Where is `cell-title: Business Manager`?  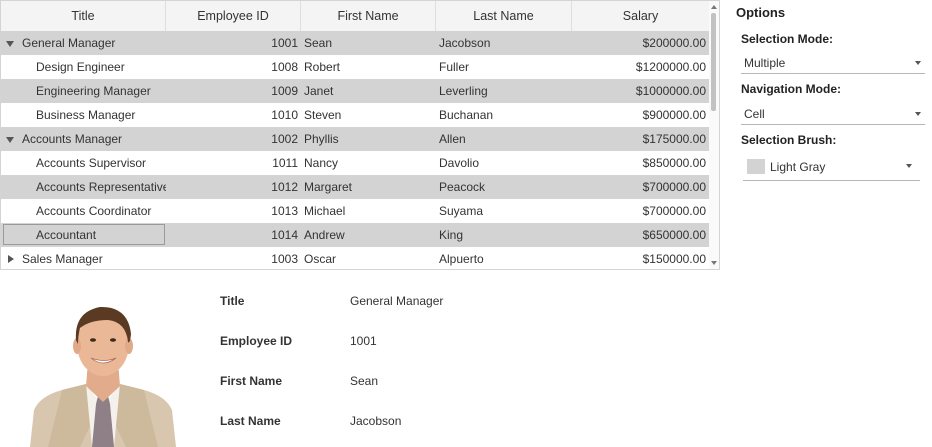 cell-title: Business Manager is located at coordinates (83, 115).